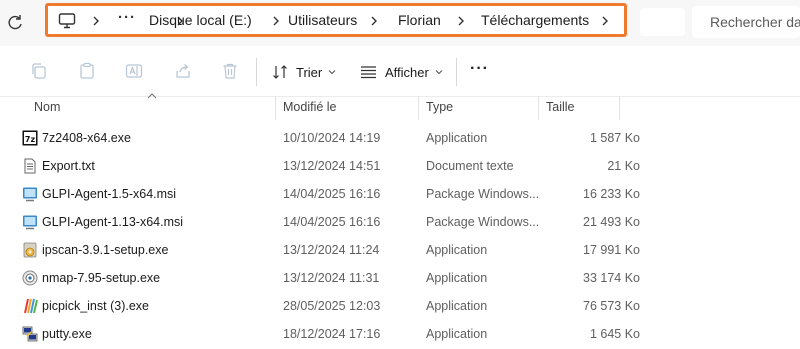 This screenshot has width=800, height=349. What do you see at coordinates (109, 194) in the screenshot?
I see `file-name: GLPI-Agent-1.5-x64.msi` at bounding box center [109, 194].